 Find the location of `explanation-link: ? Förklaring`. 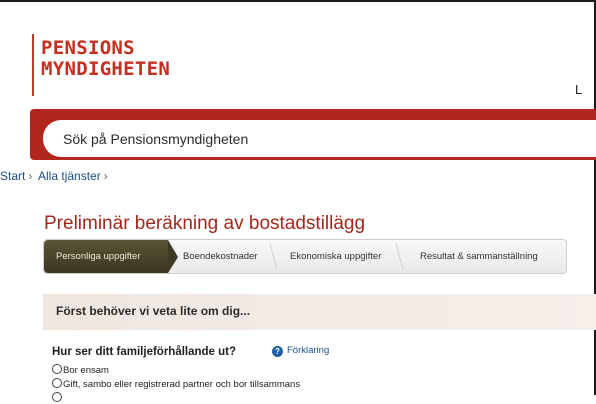

explanation-link: ? Förklaring is located at coordinates (300, 351).